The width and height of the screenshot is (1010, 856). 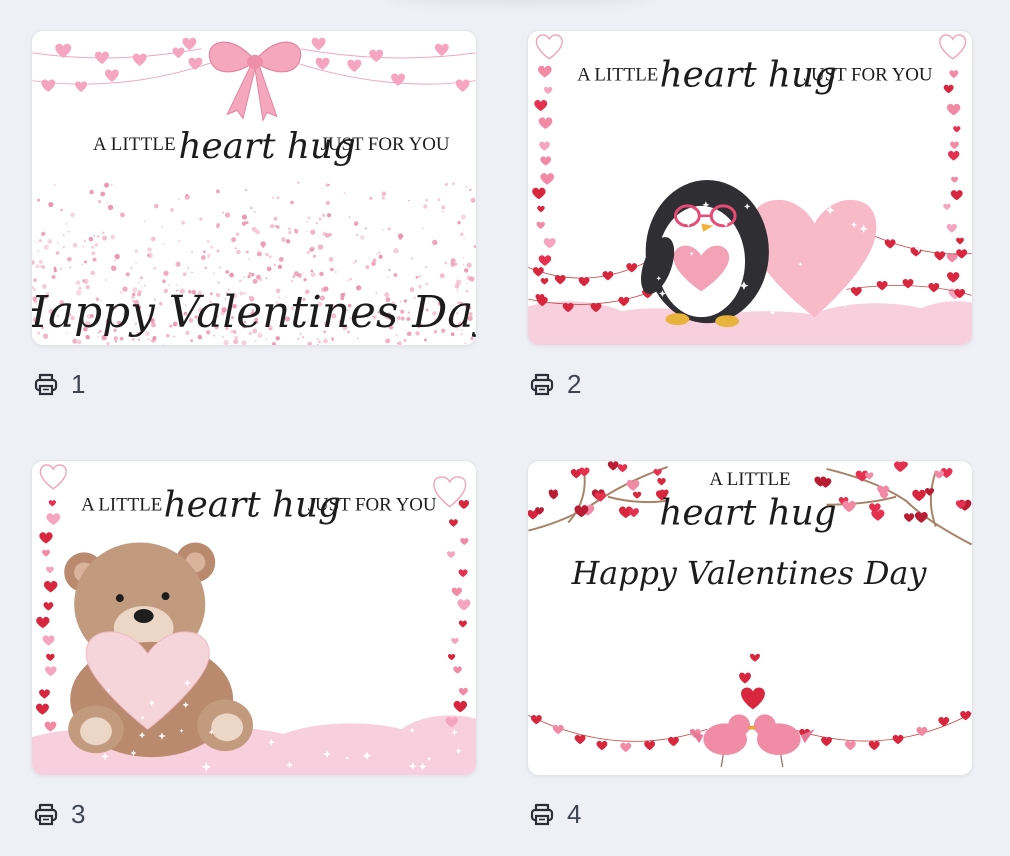 I want to click on card-4-caption: 4, so click(x=555, y=814).